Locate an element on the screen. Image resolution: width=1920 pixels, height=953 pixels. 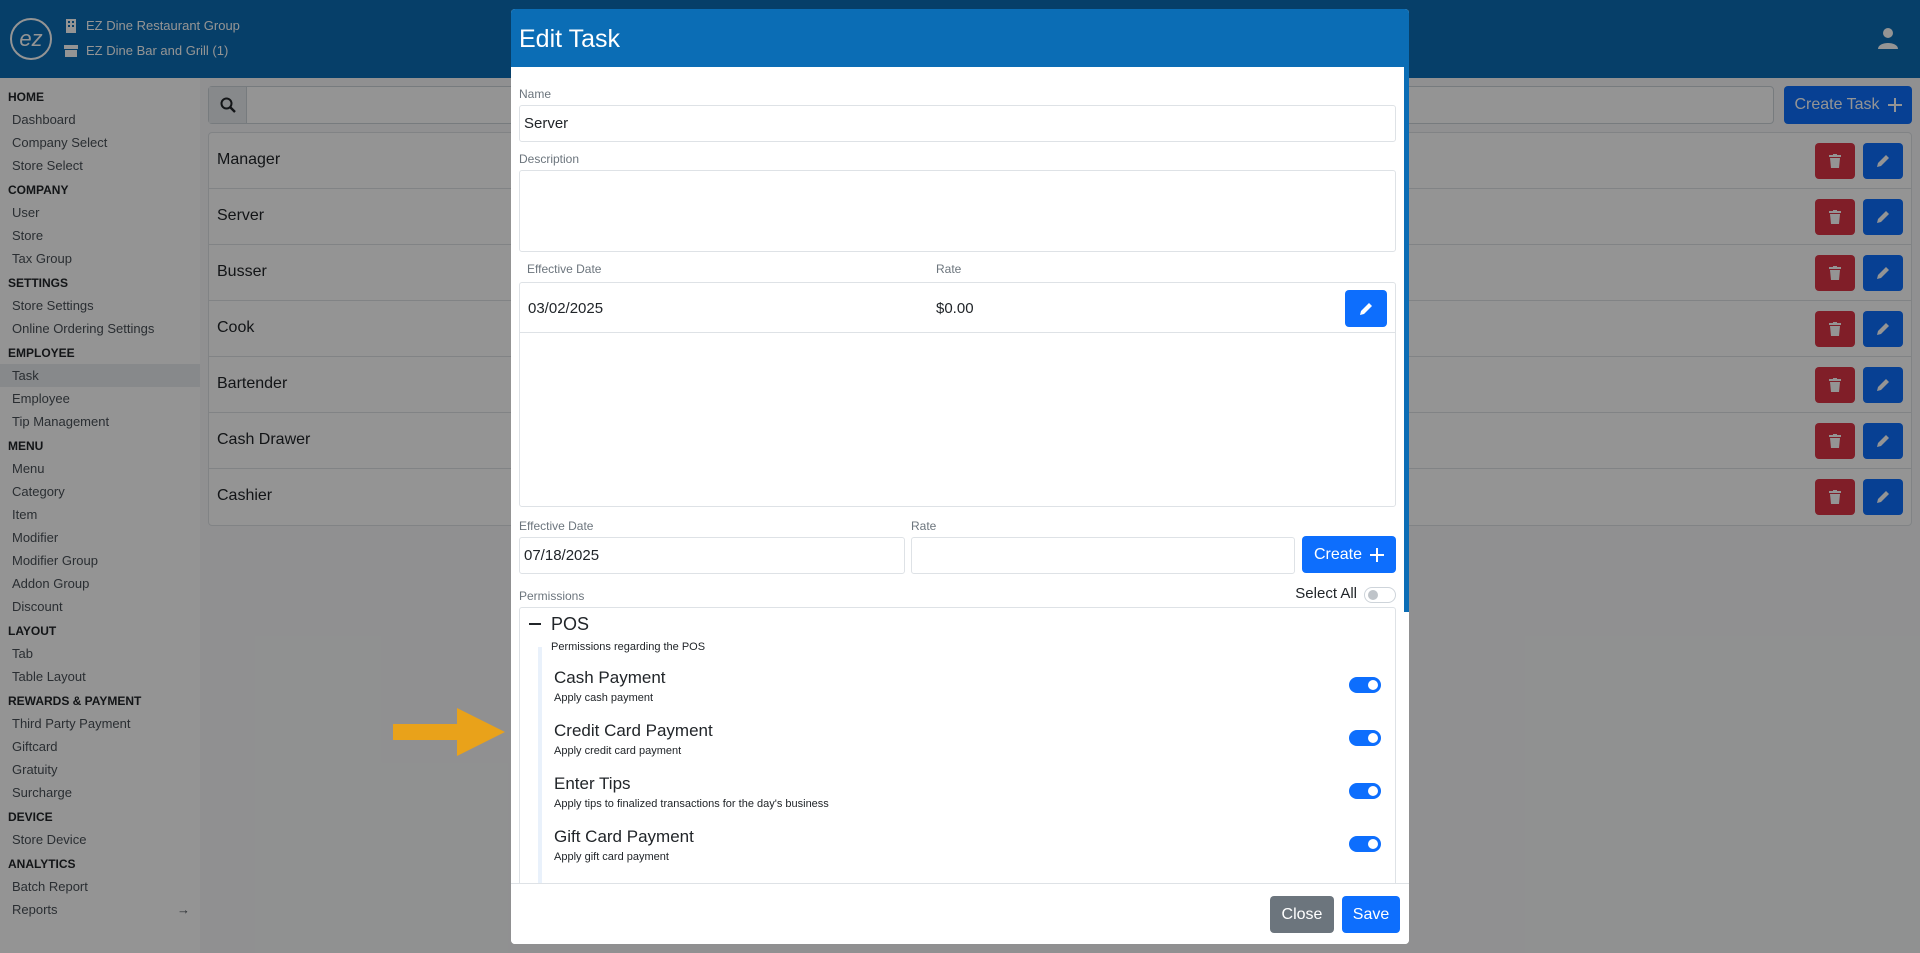
table-row: 03/02/2025 $0.00 is located at coordinates (957, 308).